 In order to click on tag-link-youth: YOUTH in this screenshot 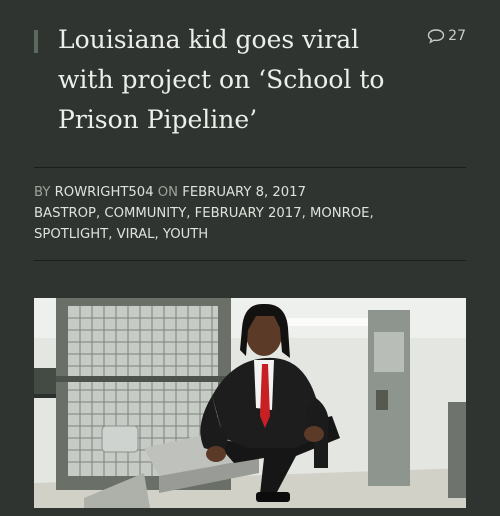, I will do `click(185, 234)`.